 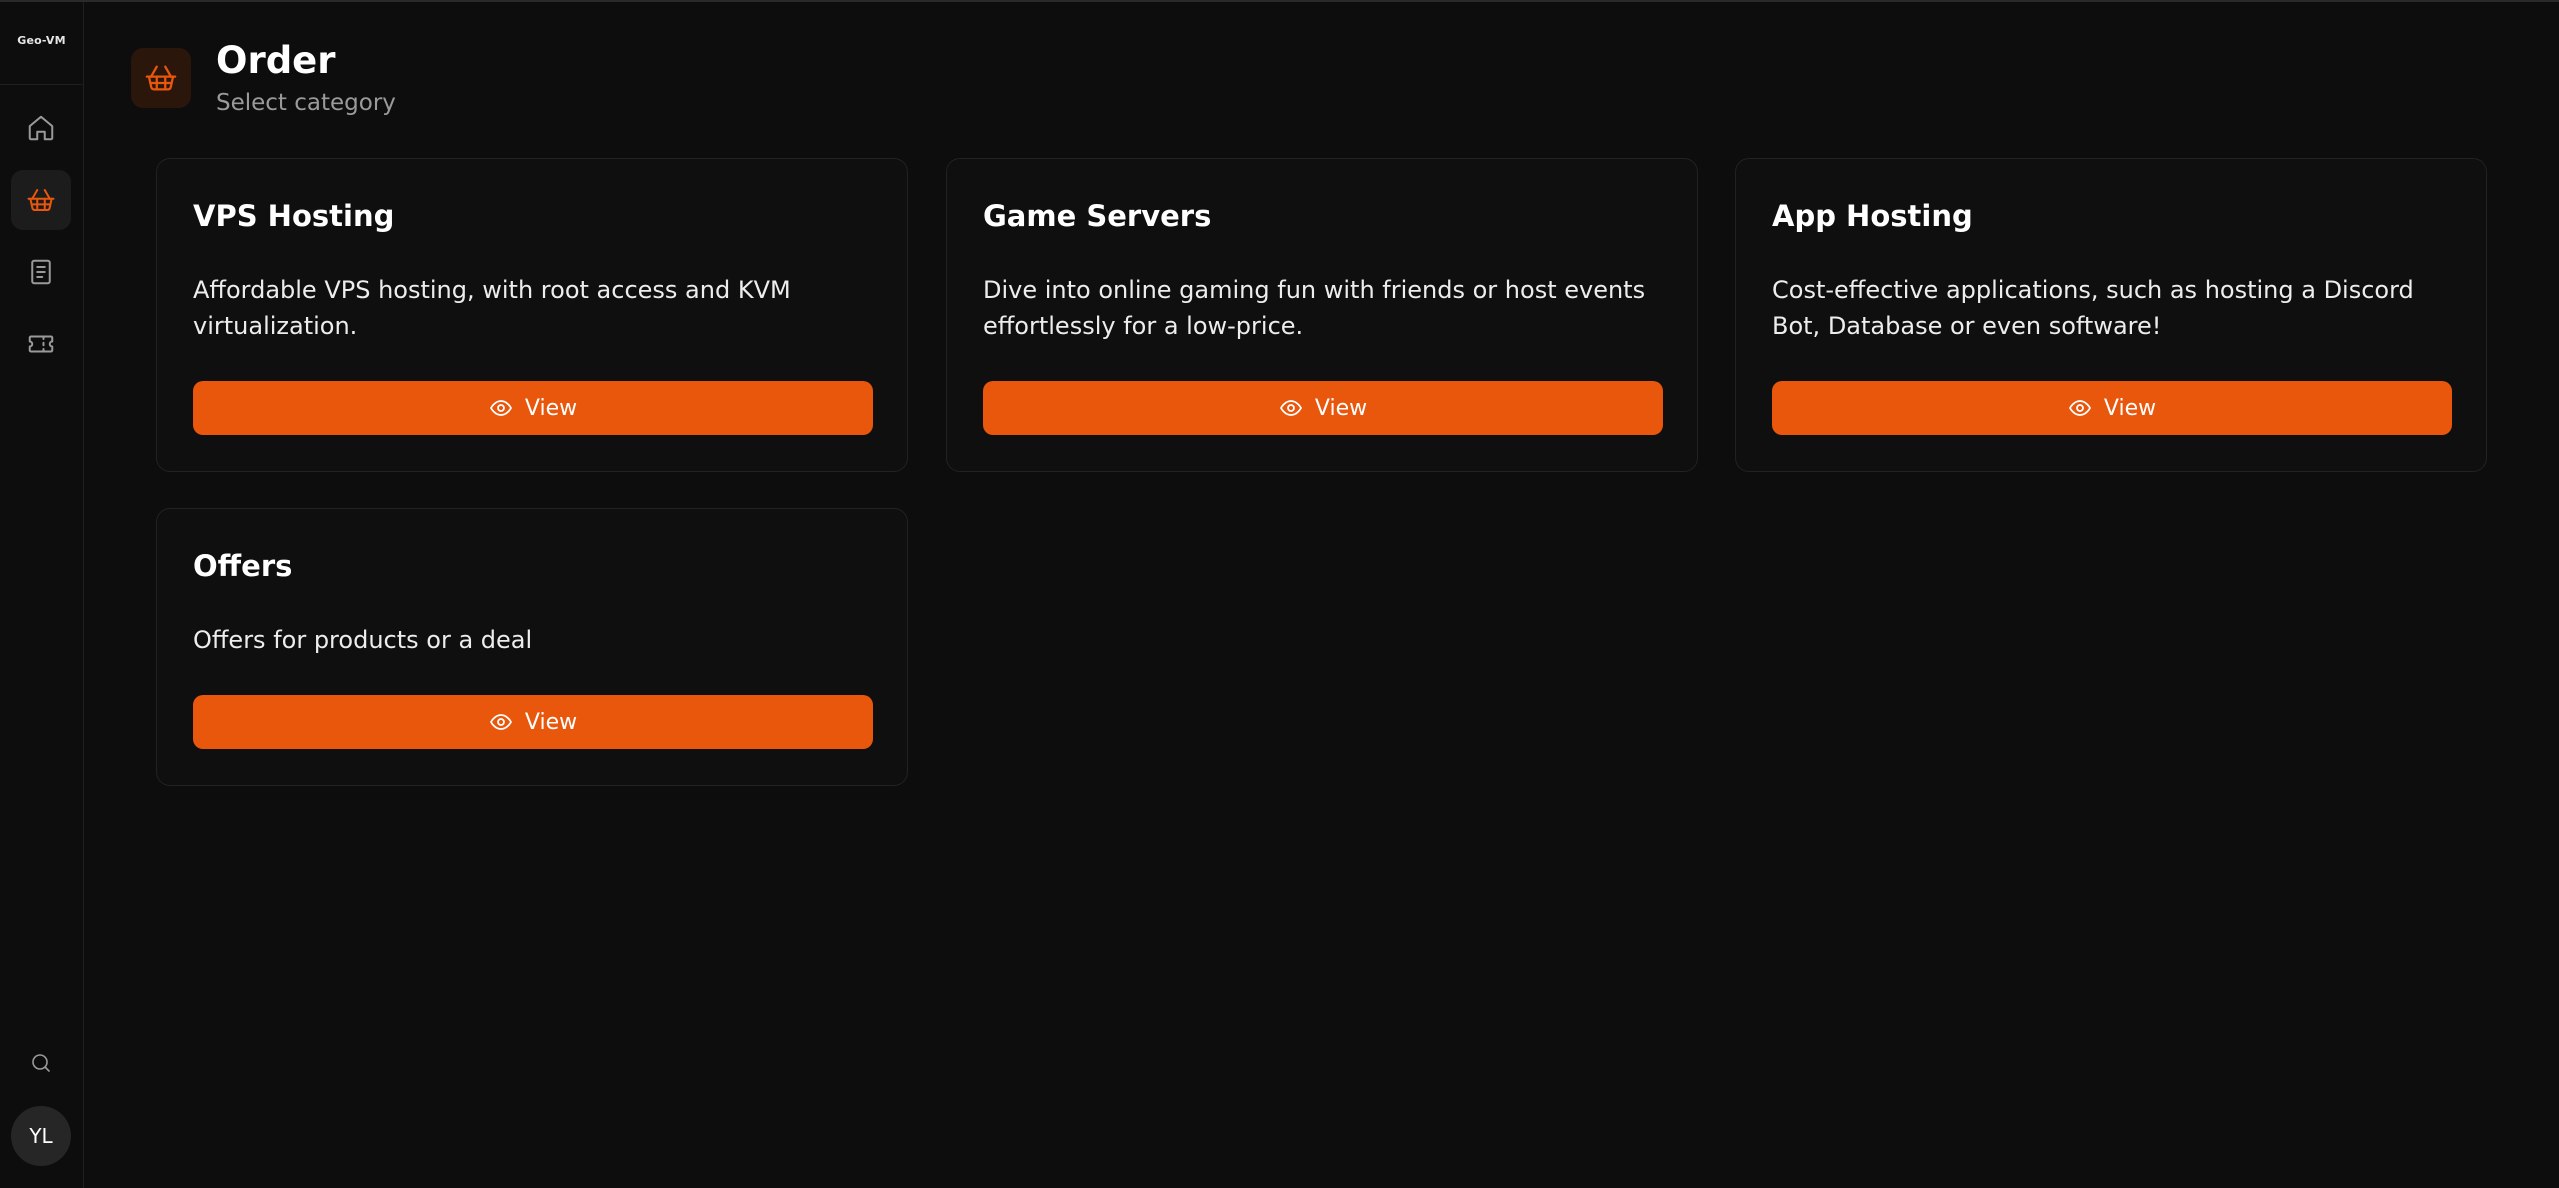 I want to click on view-game-servers-button: View, so click(x=1323, y=408).